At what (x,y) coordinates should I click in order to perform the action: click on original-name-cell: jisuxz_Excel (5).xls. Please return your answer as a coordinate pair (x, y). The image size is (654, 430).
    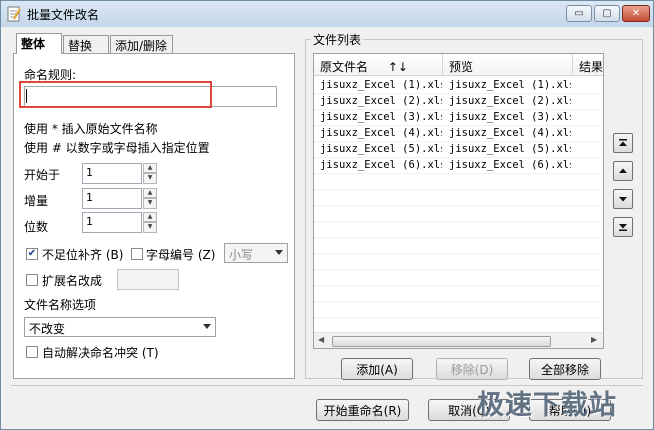
    Looking at the image, I should click on (381, 149).